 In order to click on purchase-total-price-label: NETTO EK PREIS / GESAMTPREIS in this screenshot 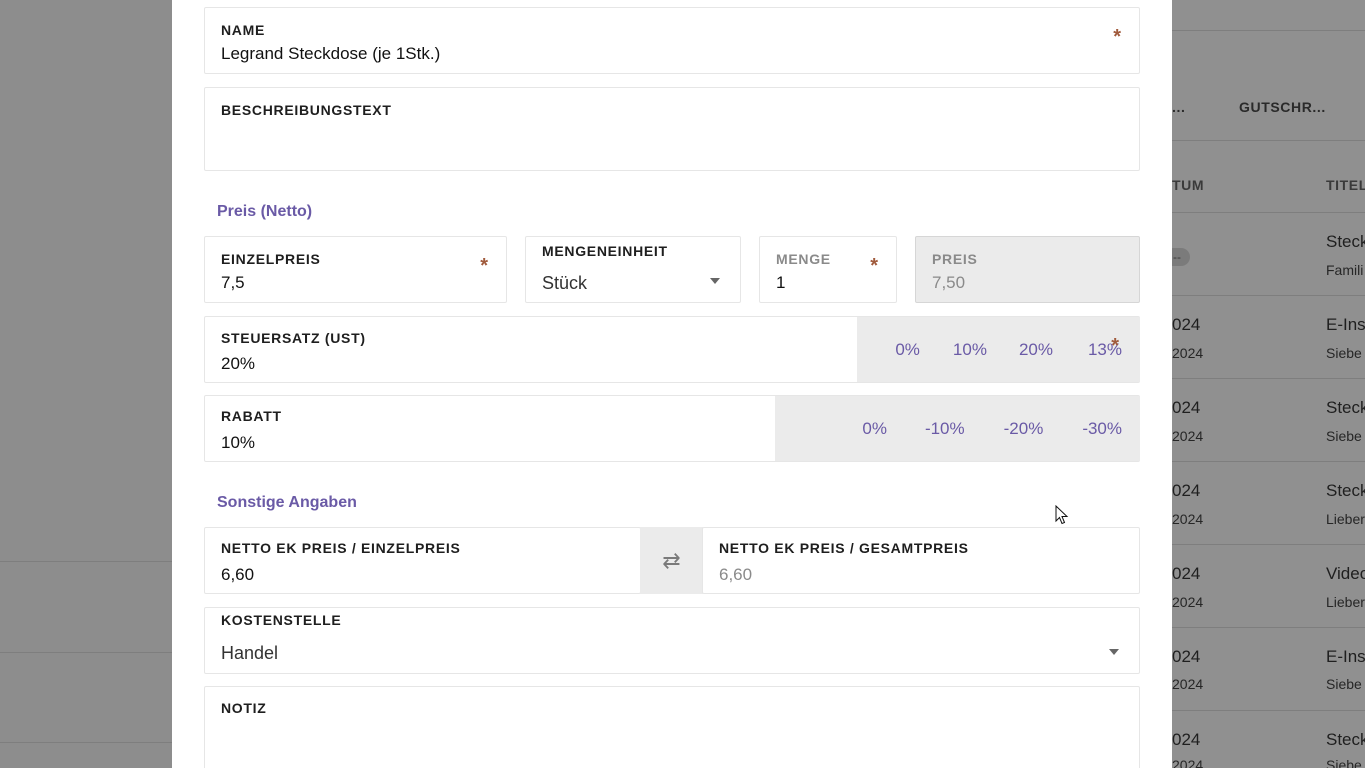, I will do `click(844, 548)`.